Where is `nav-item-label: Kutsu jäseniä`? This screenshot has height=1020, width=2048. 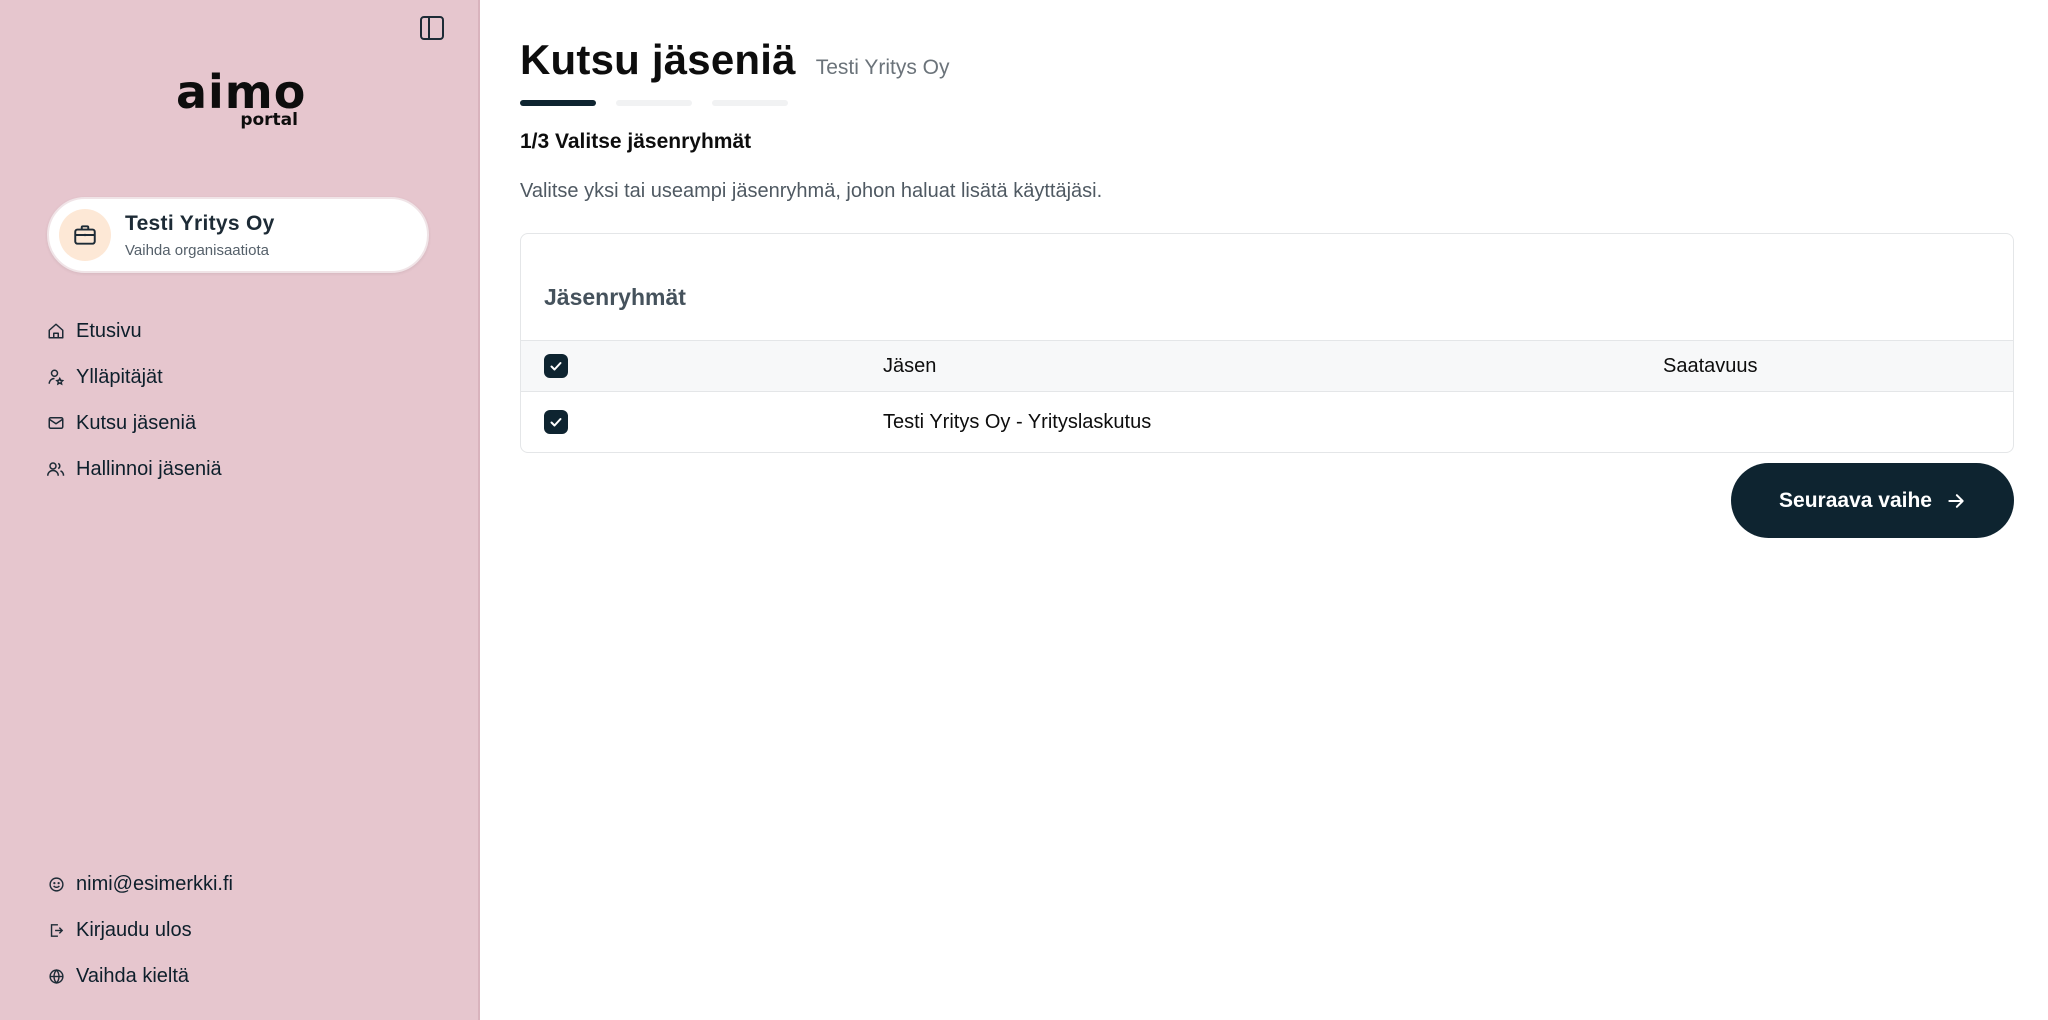 nav-item-label: Kutsu jäseniä is located at coordinates (136, 422).